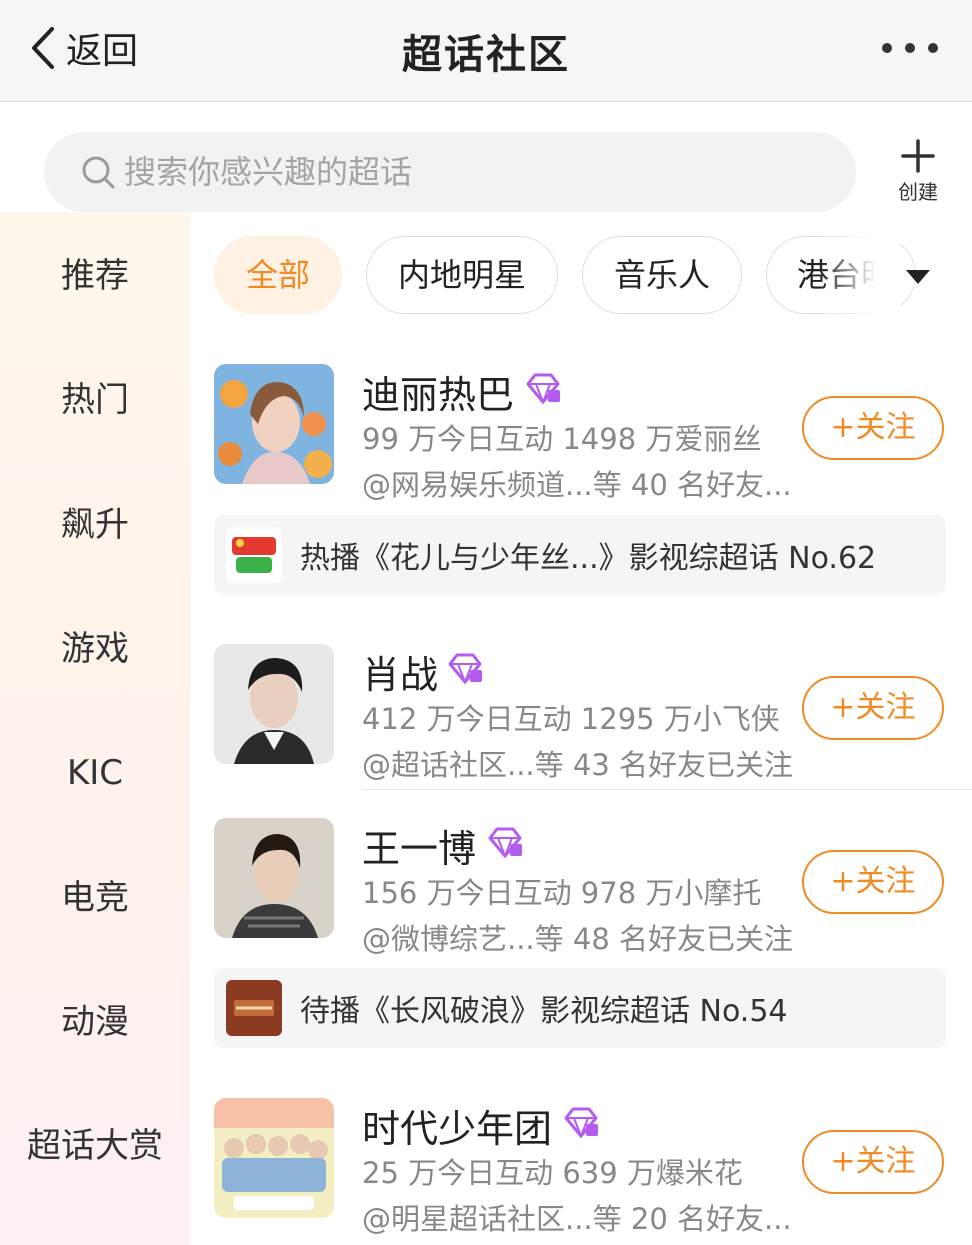  I want to click on sidebar-item-recommend: 推荐, so click(95, 276).